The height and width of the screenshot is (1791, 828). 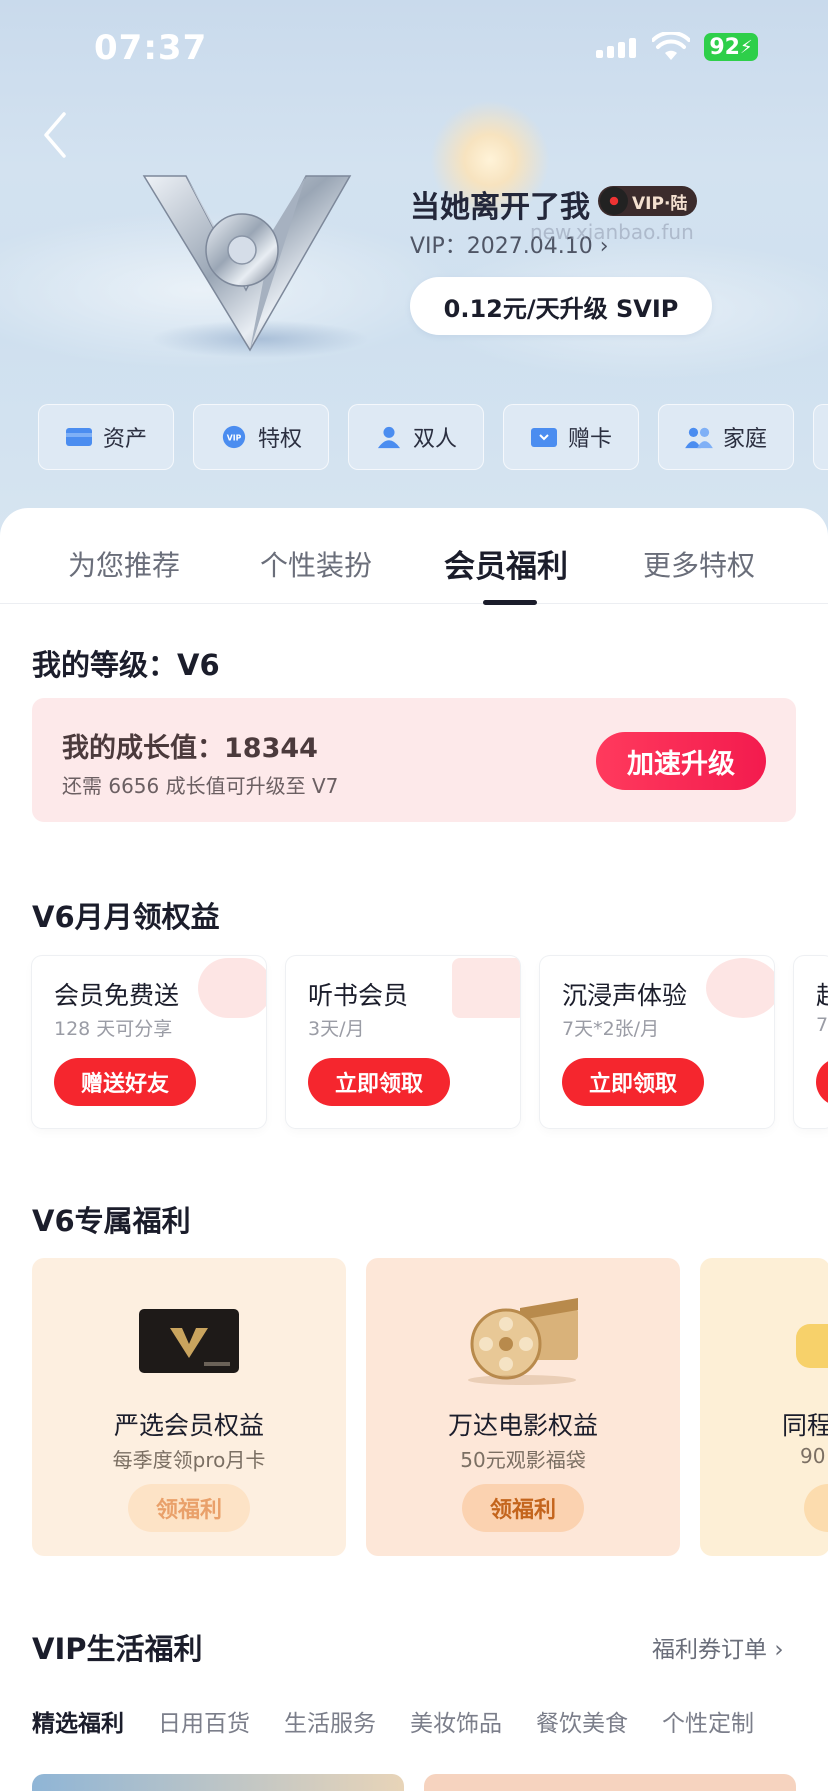 I want to click on wallet-icon, so click(x=78, y=437).